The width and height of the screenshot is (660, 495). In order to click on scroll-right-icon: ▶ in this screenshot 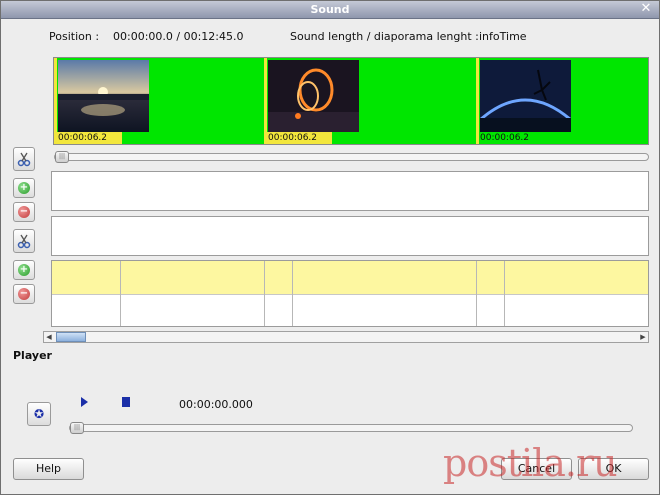, I will do `click(643, 337)`.